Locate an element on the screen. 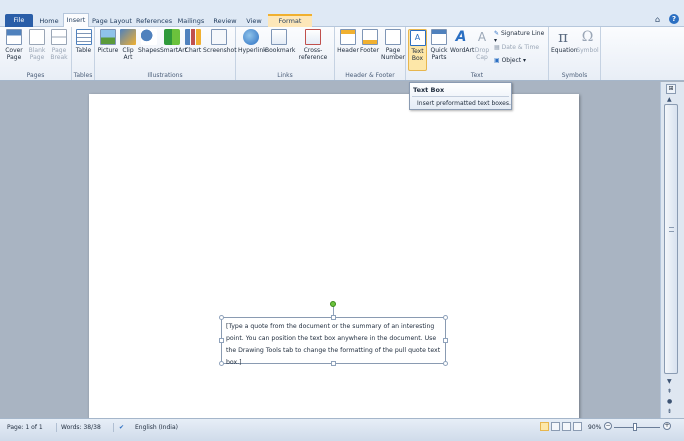  resize-handle-bottom-left is located at coordinates (221, 363).